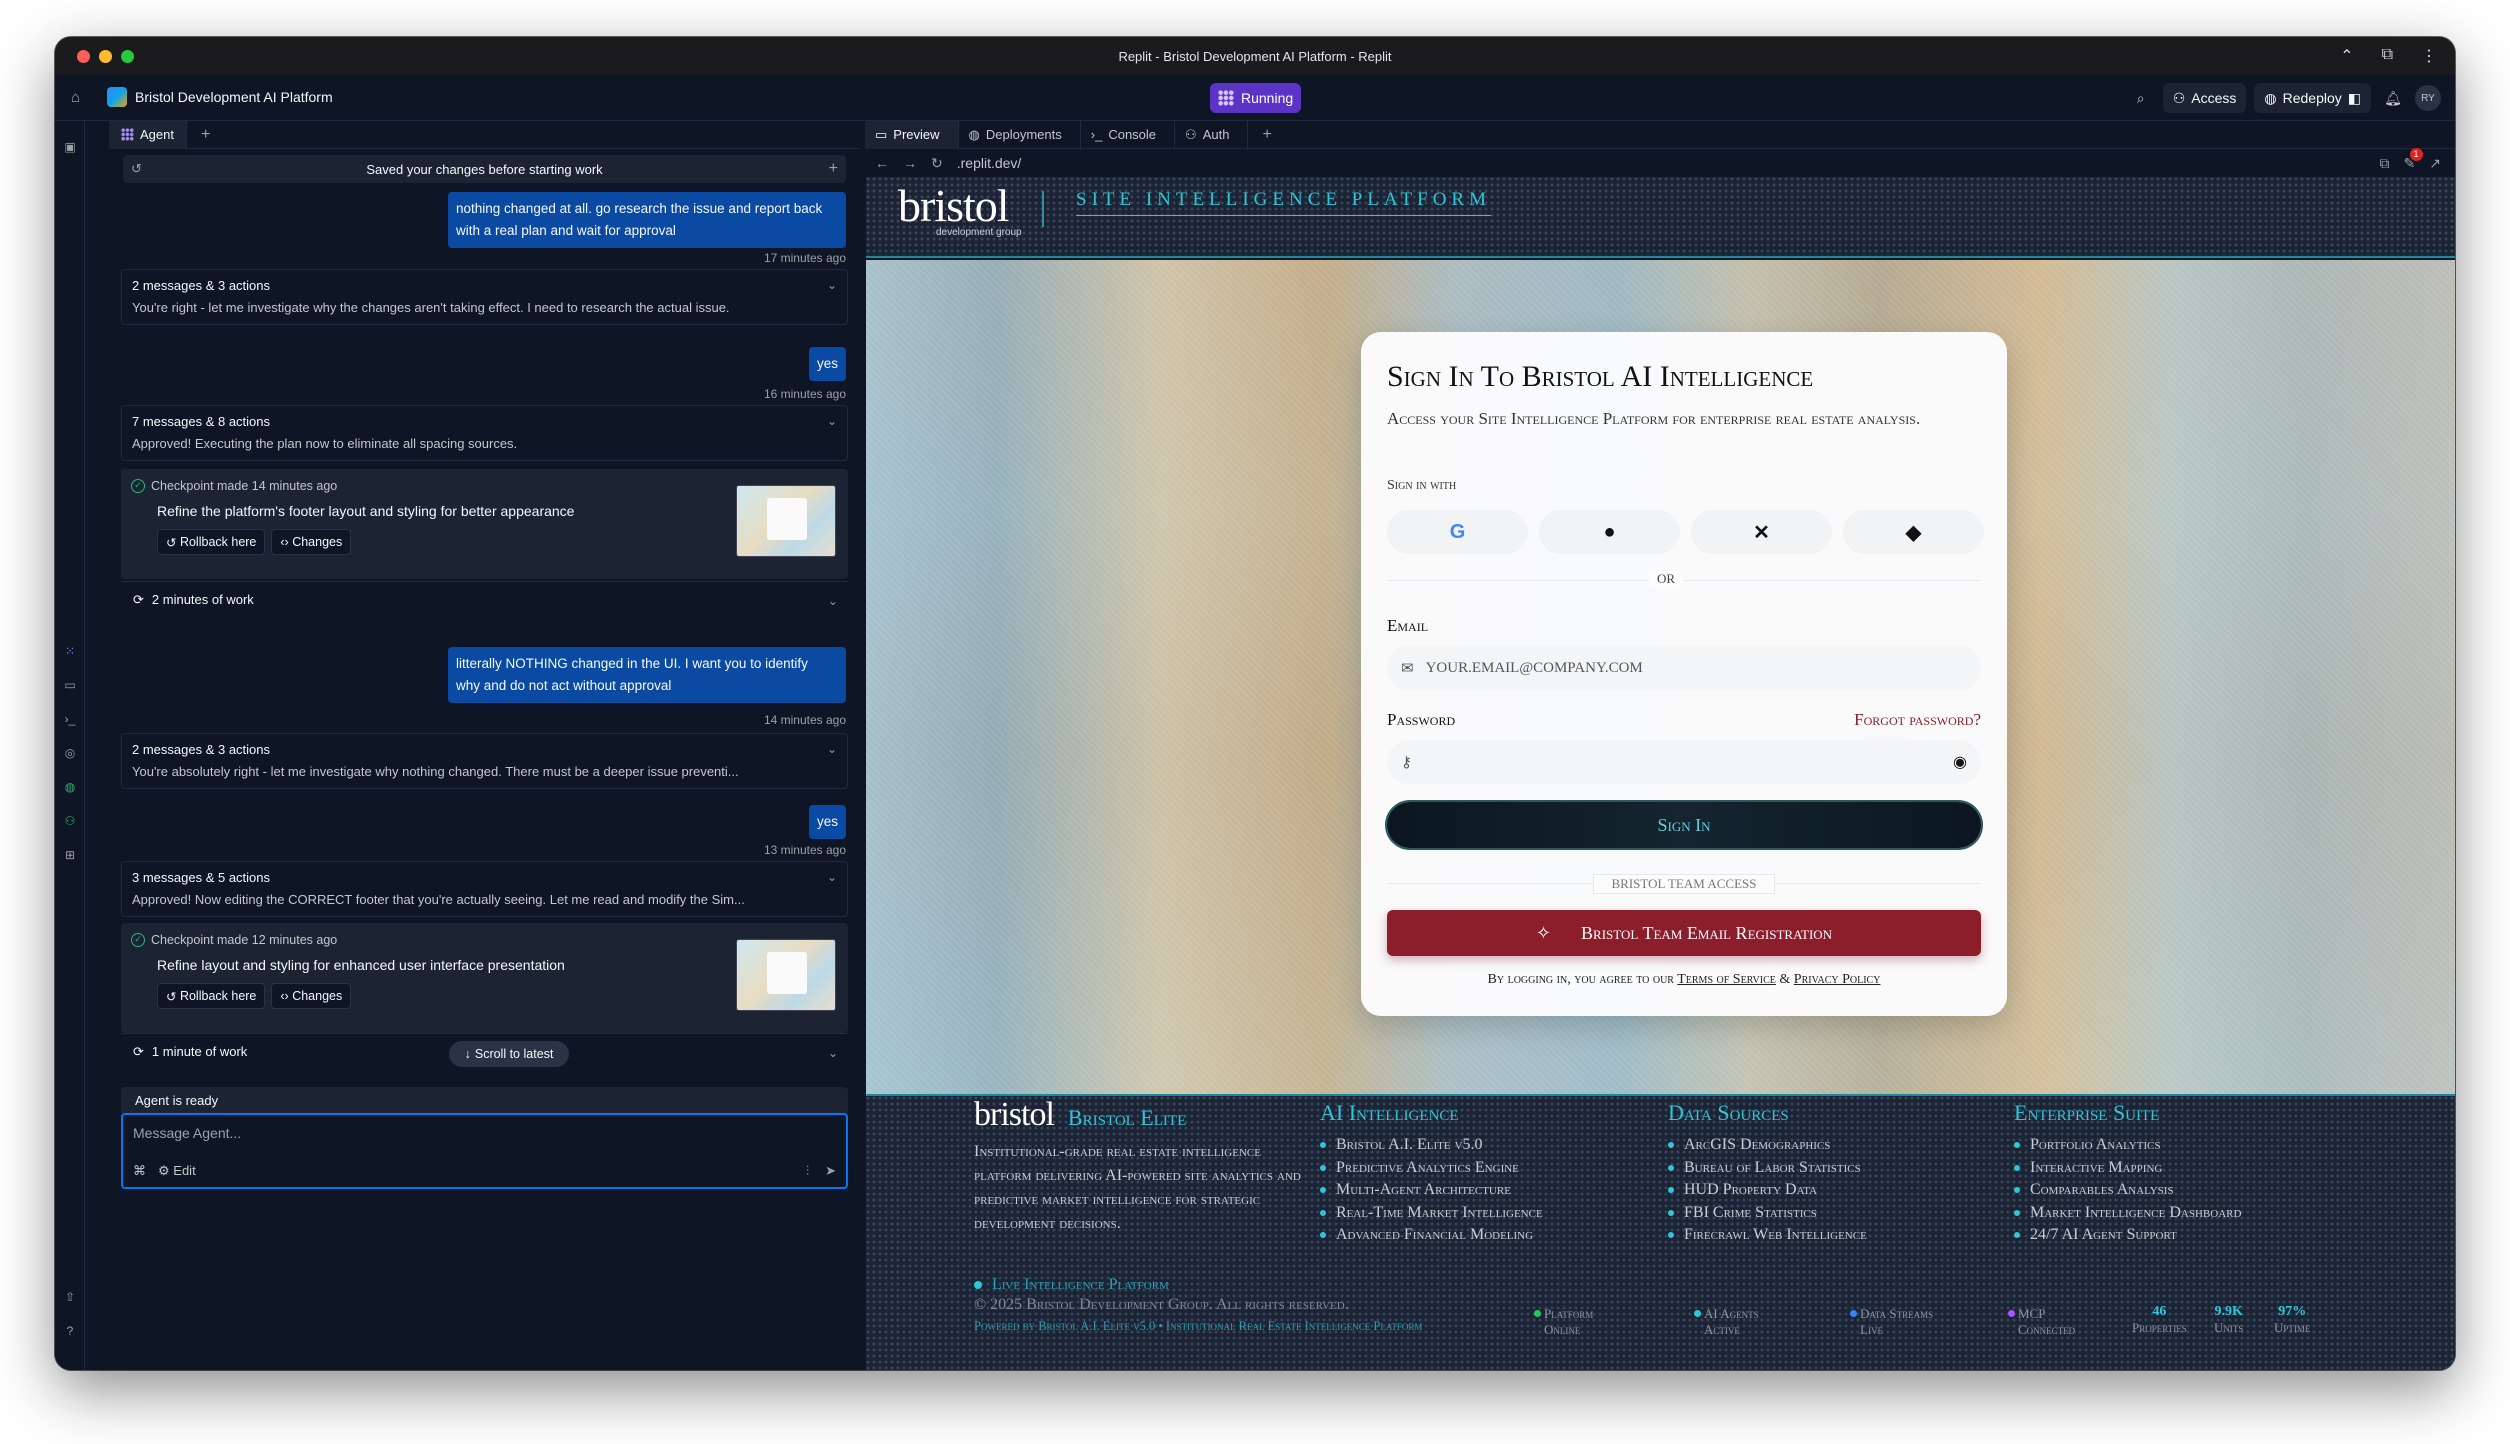  Describe the element at coordinates (1431, 1168) in the screenshot. I see `footer-link: Predictive Analytics Engine` at that location.